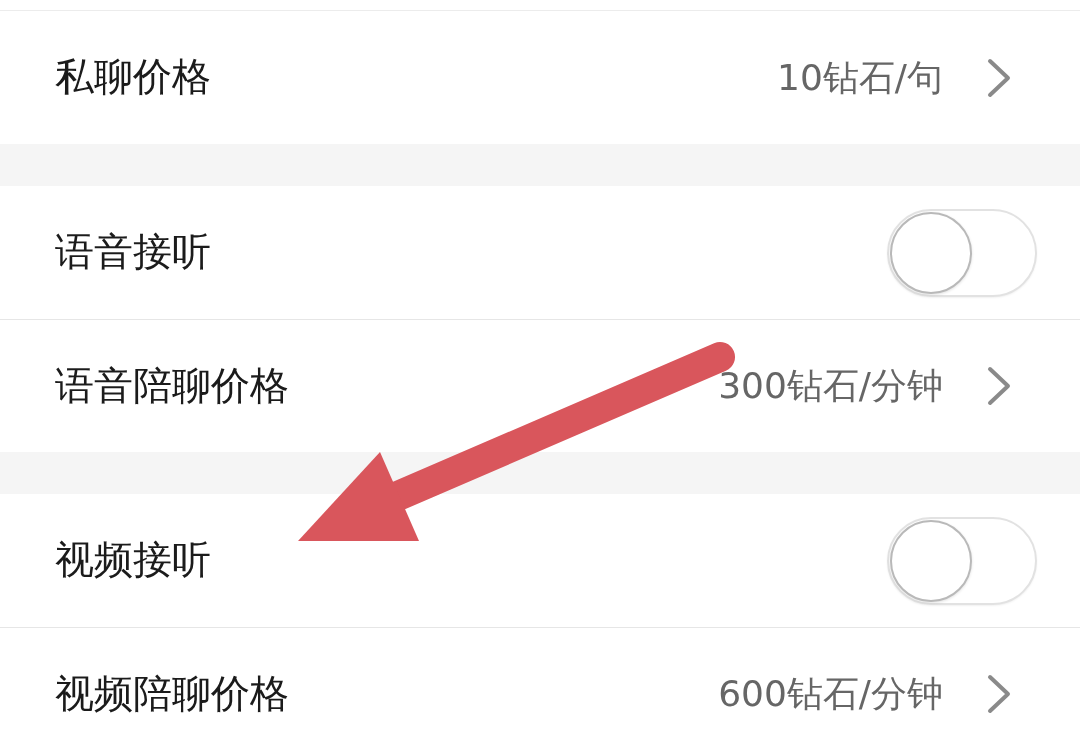 Image resolution: width=1080 pixels, height=756 pixels. Describe the element at coordinates (172, 694) in the screenshot. I see `row-label: 视频陪聊价格` at that location.